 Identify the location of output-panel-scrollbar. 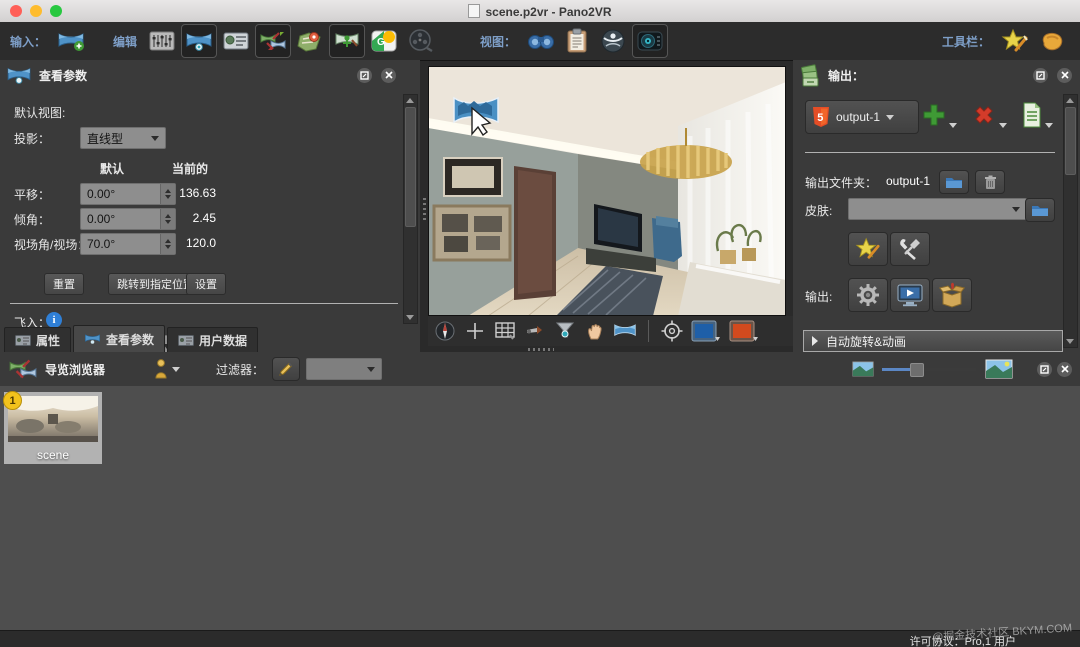
(1070, 221).